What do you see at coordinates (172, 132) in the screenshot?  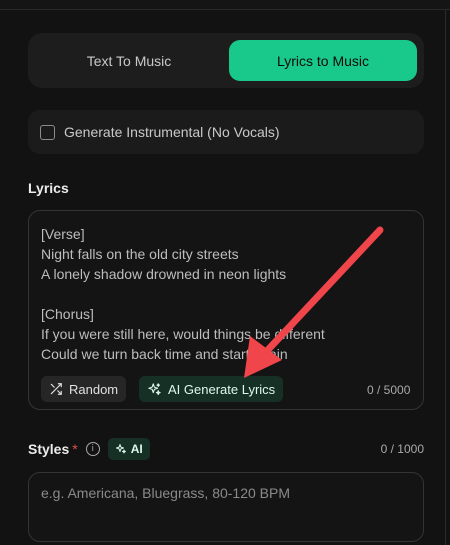 I see `instrumental-label: Generate Instrumental (No Vocals)` at bounding box center [172, 132].